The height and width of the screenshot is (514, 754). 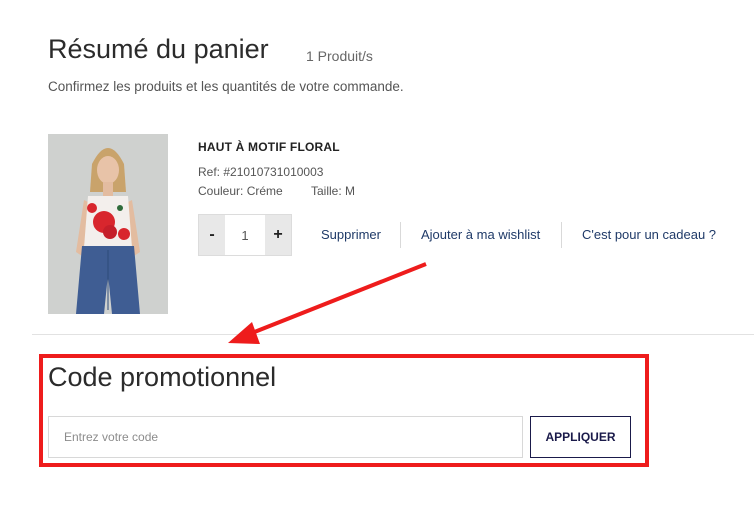 What do you see at coordinates (240, 191) in the screenshot?
I see `product-color: Couleur: Créme` at bounding box center [240, 191].